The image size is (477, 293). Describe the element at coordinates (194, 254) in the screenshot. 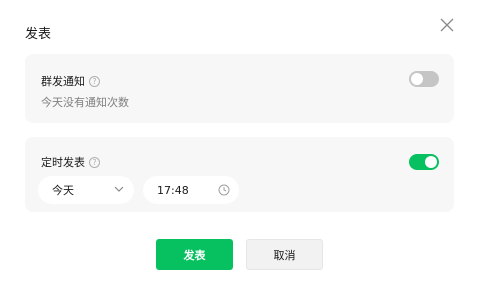

I see `publish-button: 发表` at that location.